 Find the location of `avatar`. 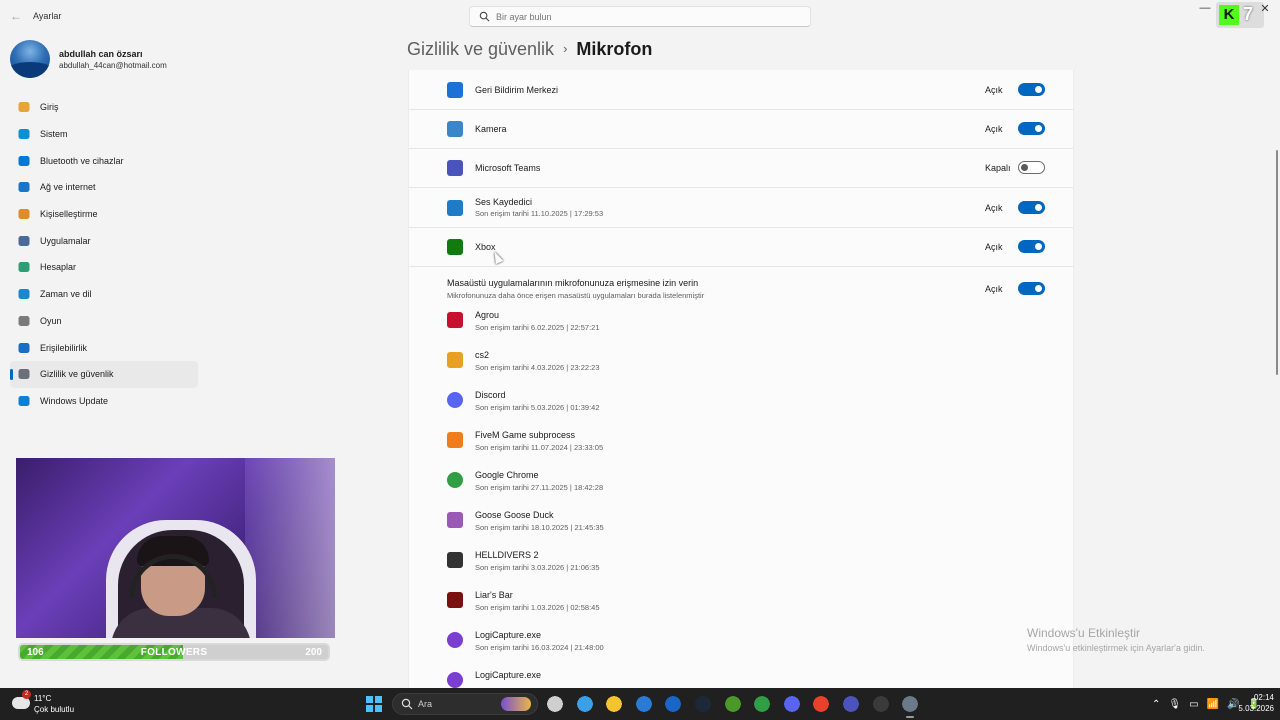

avatar is located at coordinates (30, 59).